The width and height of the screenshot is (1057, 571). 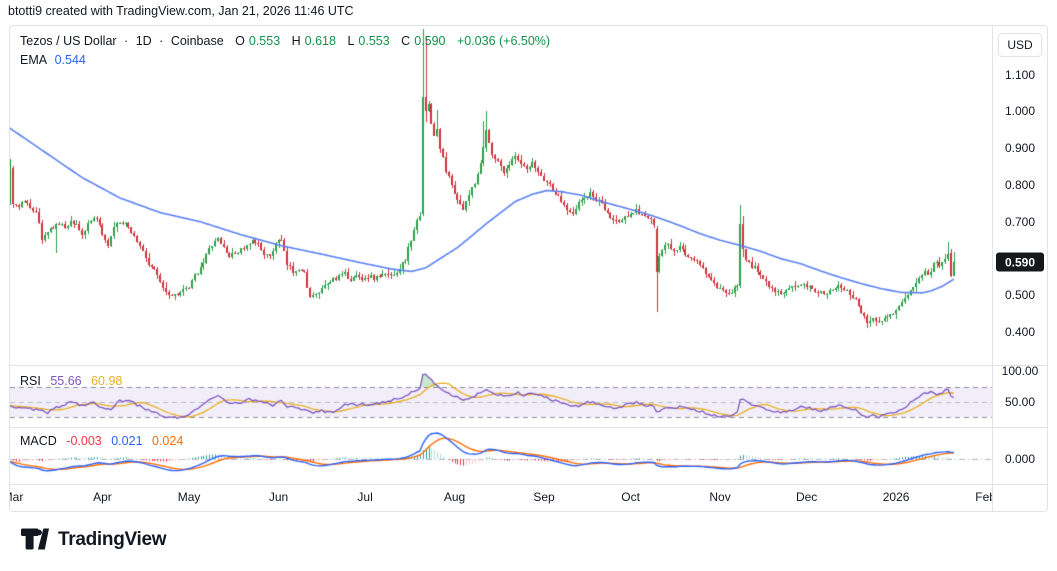 What do you see at coordinates (84, 441) in the screenshot?
I see `macd-hist-value: -0.003` at bounding box center [84, 441].